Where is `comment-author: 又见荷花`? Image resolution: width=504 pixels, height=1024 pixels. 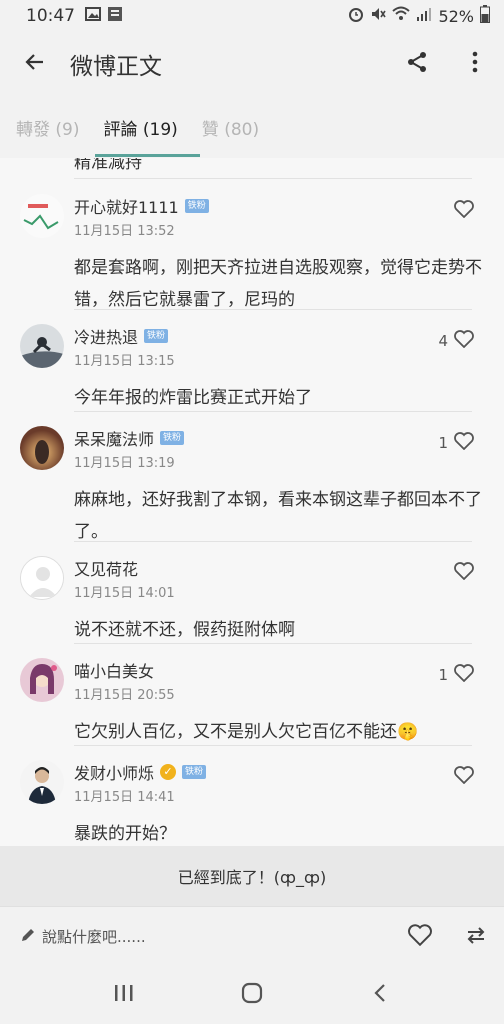 comment-author: 又见荷花 is located at coordinates (106, 568).